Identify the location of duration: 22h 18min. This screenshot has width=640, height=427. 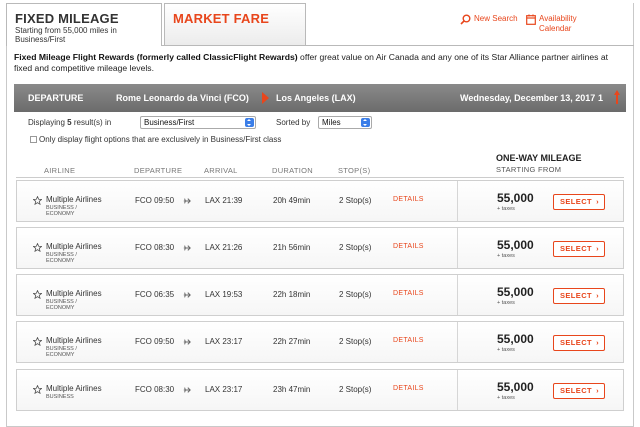
(292, 294).